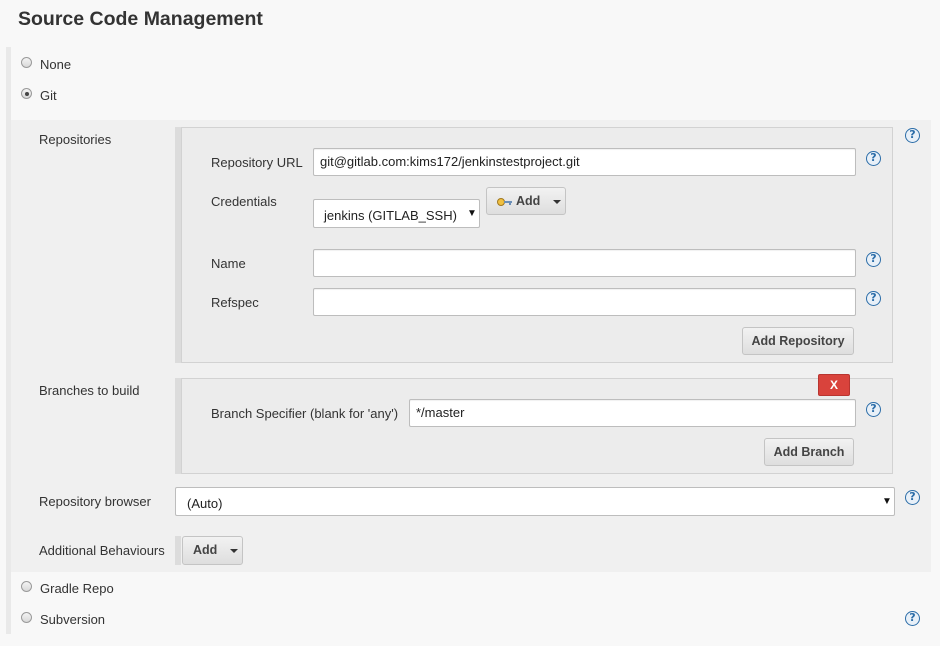 The image size is (940, 646). Describe the element at coordinates (233, 550) in the screenshot. I see `add-behaviour-dropdown-icon` at that location.